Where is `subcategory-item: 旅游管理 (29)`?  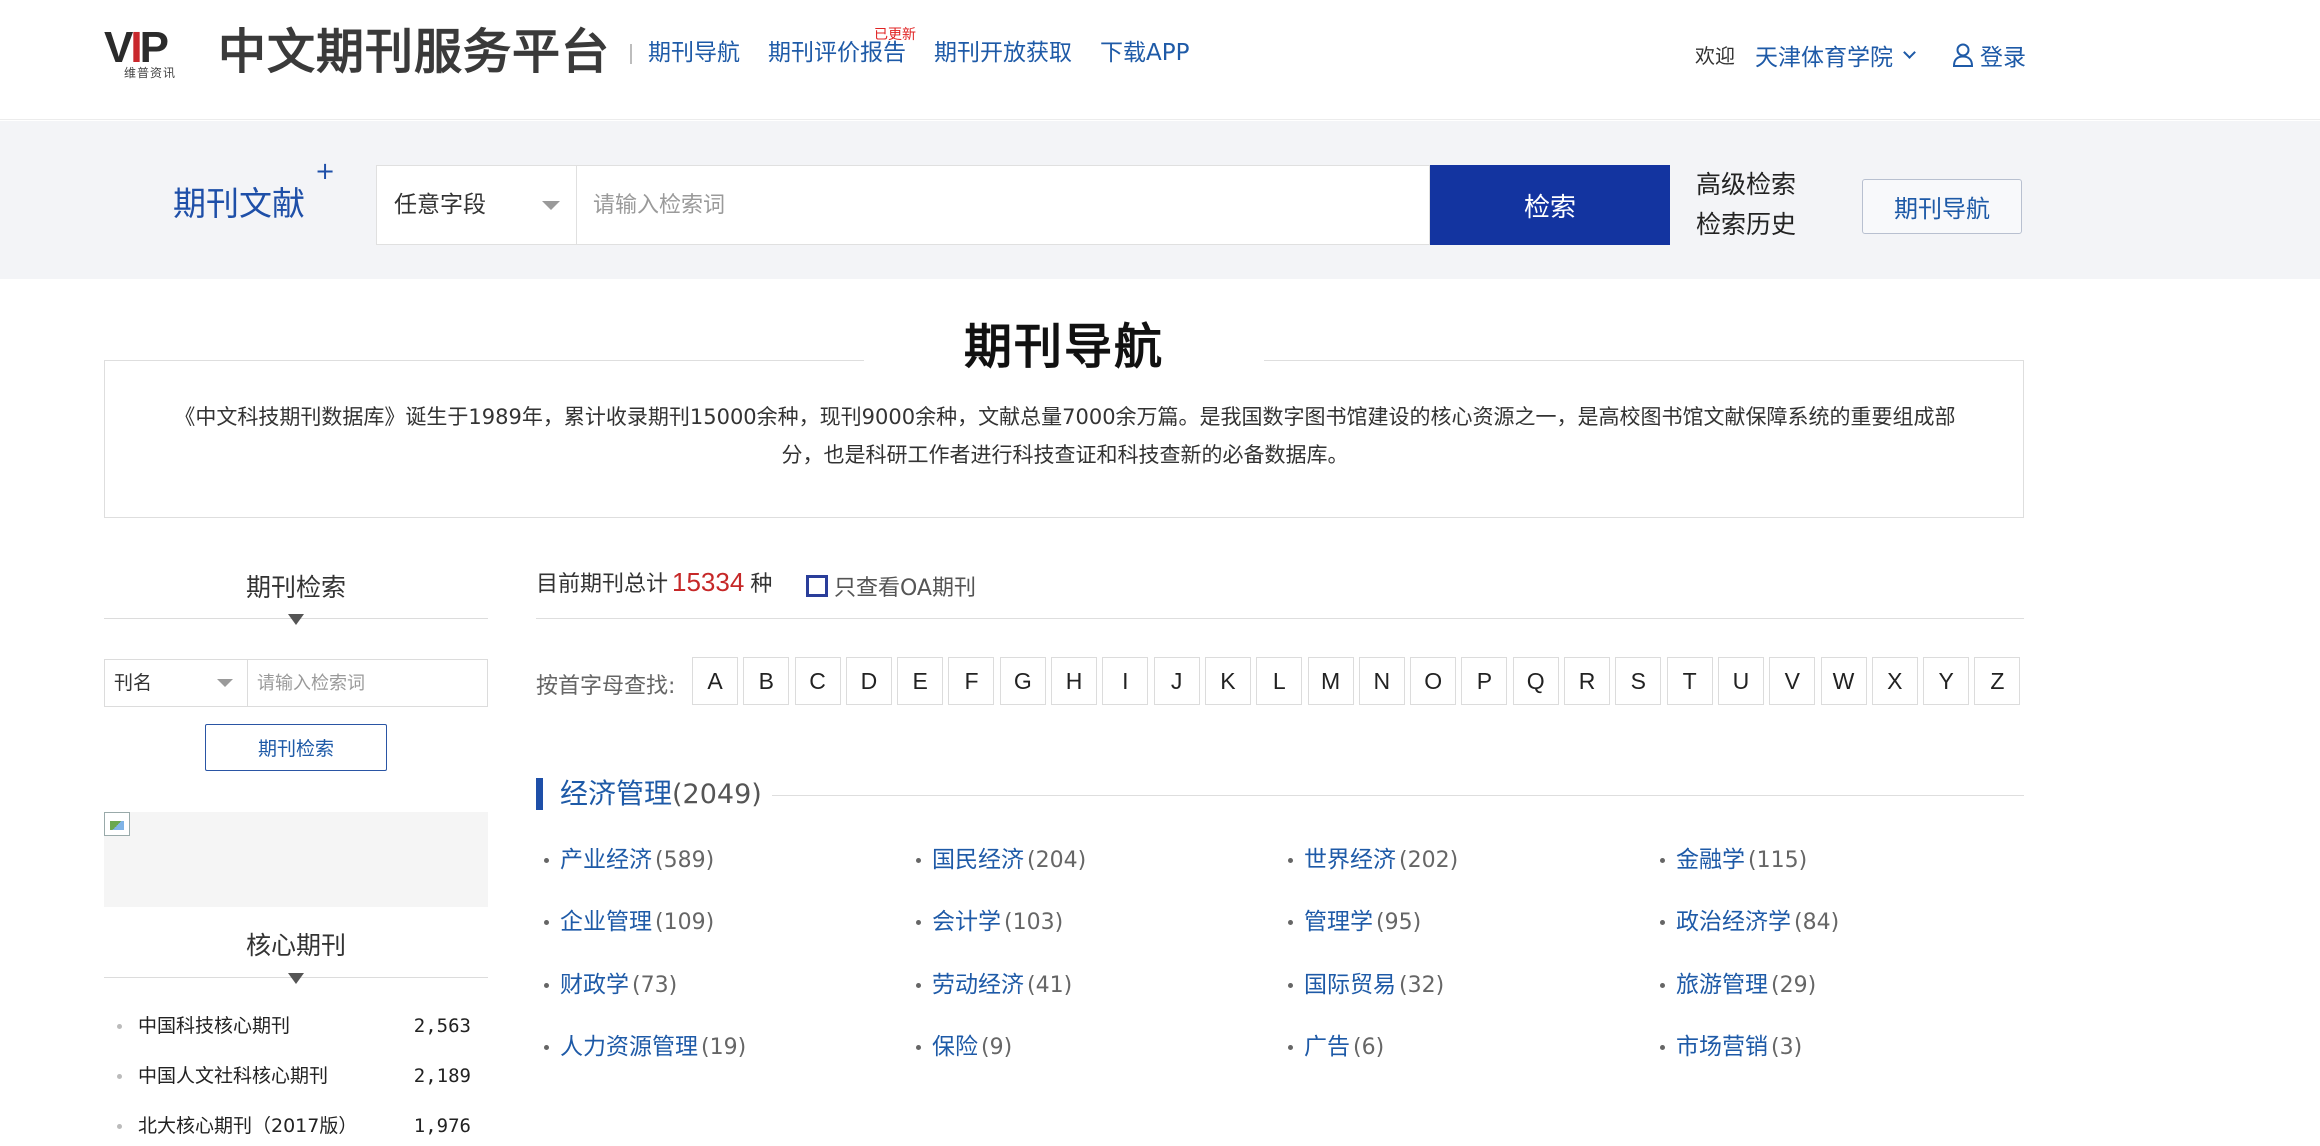 subcategory-item: 旅游管理 (29) is located at coordinates (1838, 998).